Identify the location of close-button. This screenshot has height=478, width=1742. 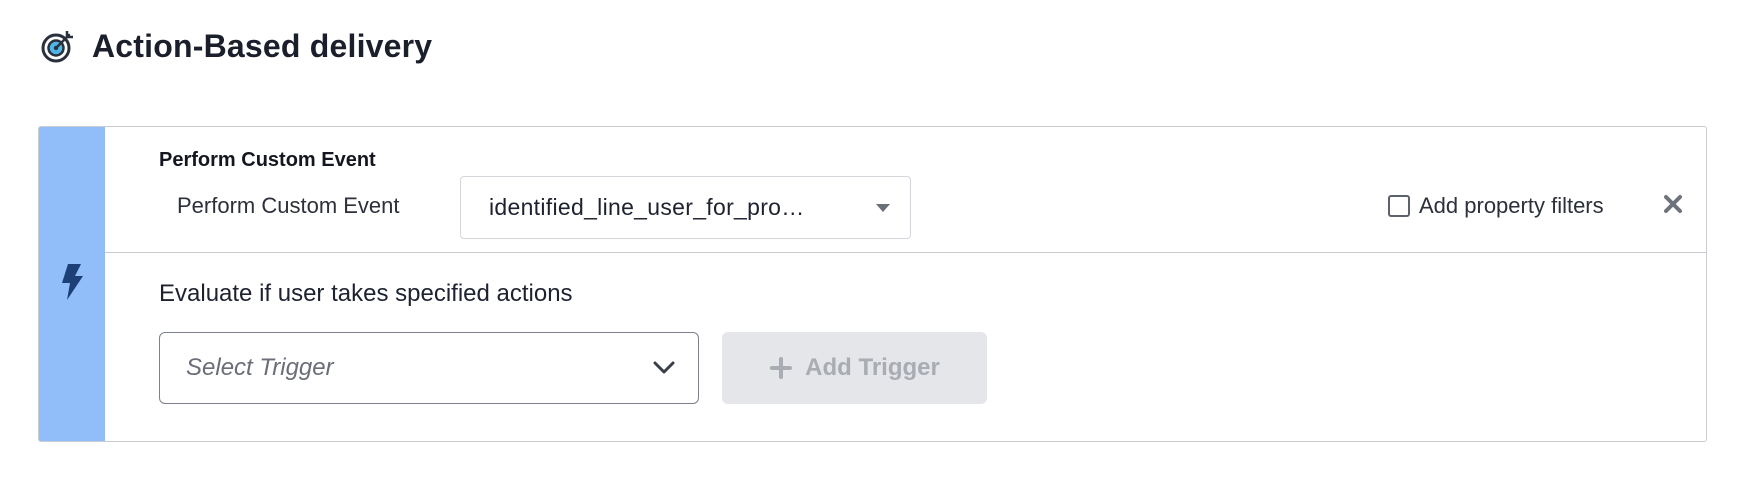
(1673, 206).